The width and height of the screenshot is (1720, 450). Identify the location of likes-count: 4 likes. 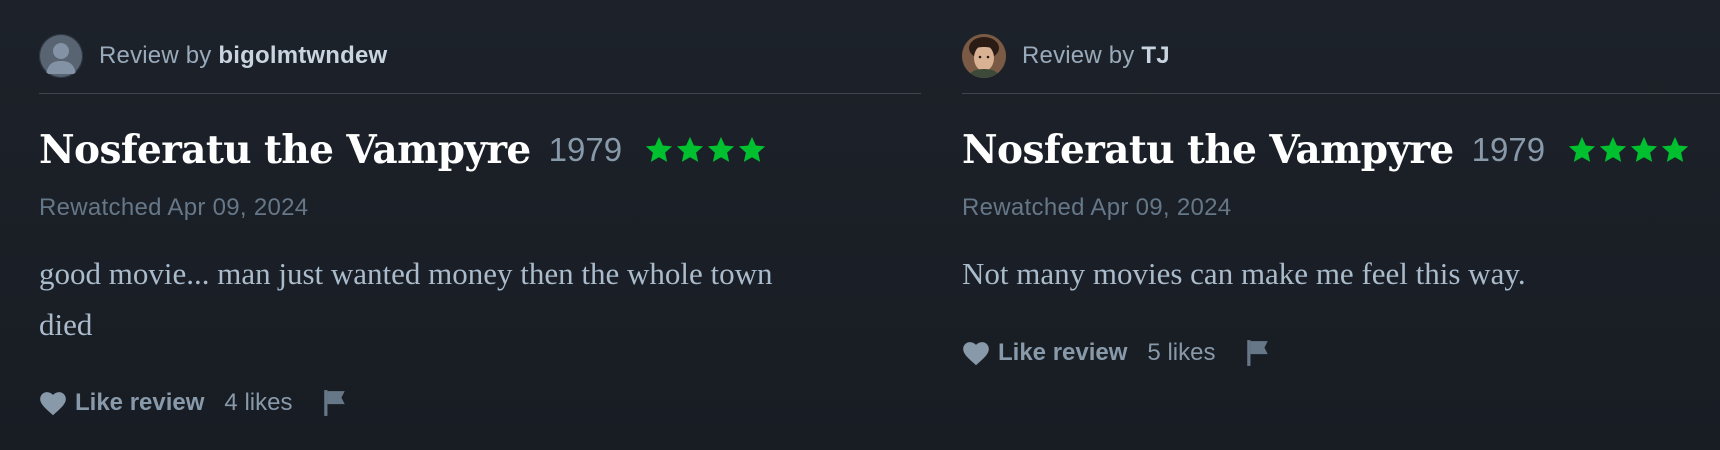
(258, 403).